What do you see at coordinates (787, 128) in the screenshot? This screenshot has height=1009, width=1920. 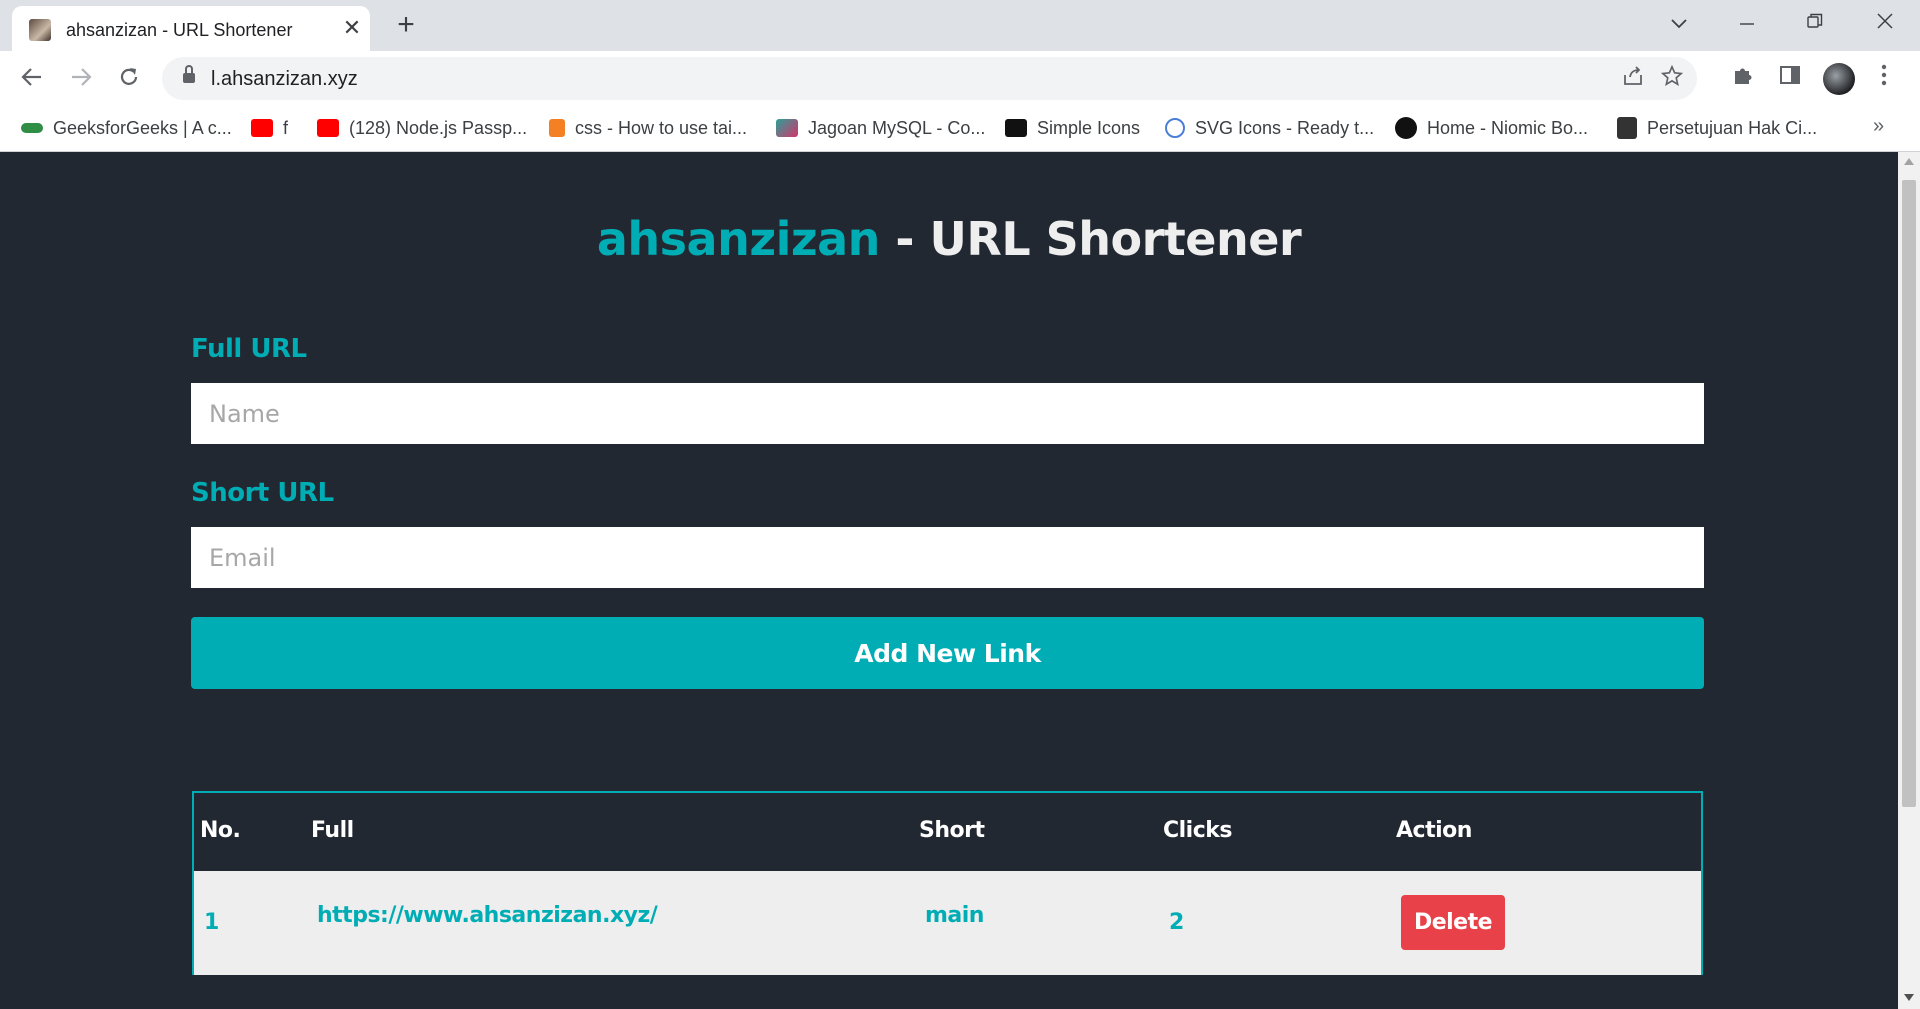 I see `jagoan-icon` at bounding box center [787, 128].